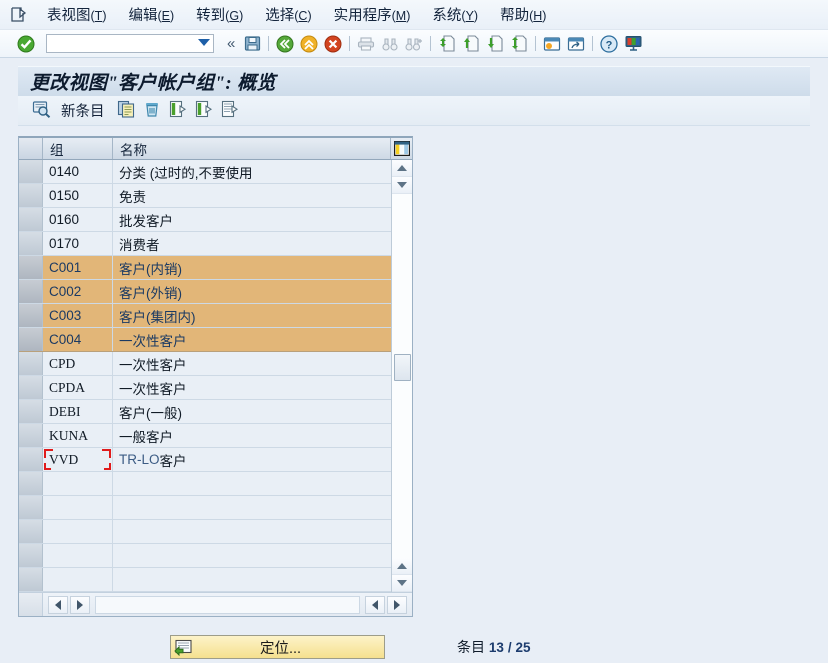 Image resolution: width=828 pixels, height=663 pixels. I want to click on back-green-icon, so click(285, 44).